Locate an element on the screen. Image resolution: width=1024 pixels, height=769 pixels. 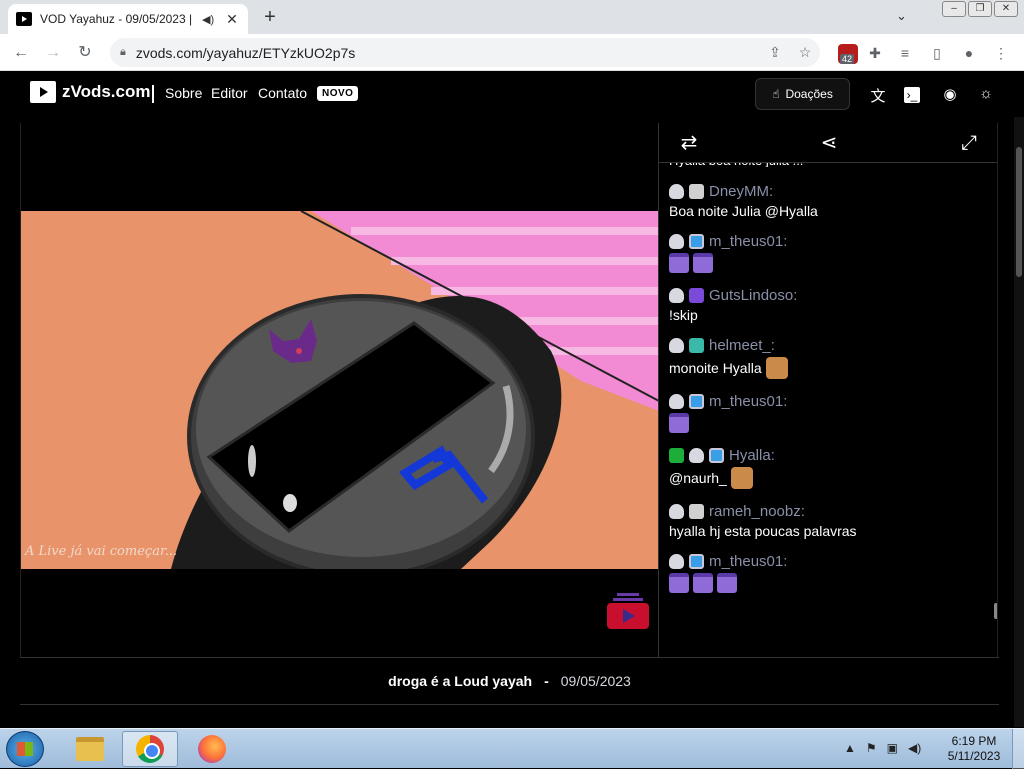
chat-text-row: monoite Hyalla is located at coordinates (829, 368).